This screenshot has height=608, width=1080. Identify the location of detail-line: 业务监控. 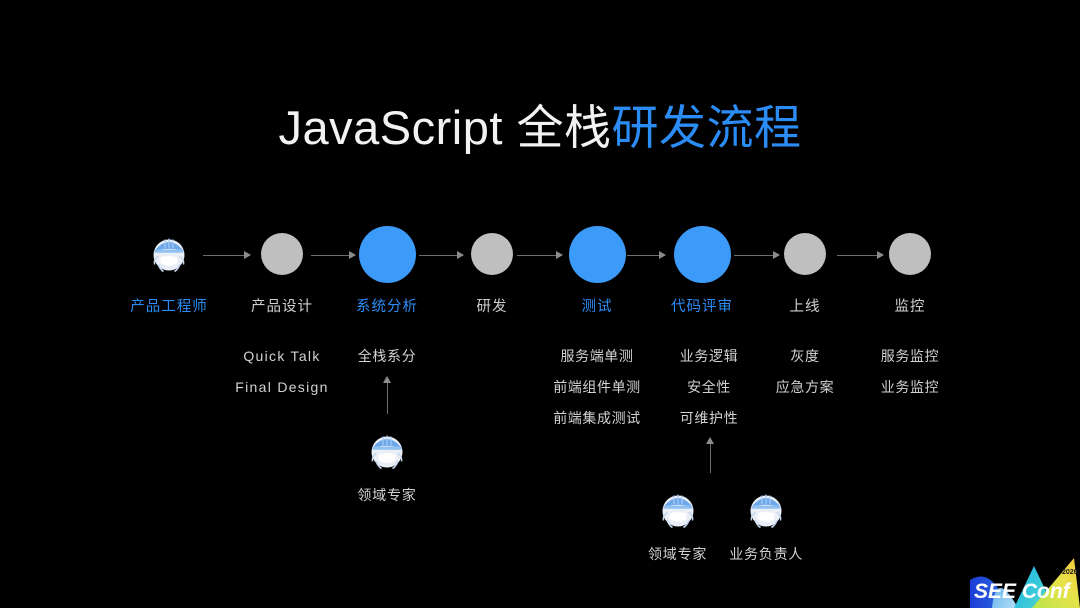
(910, 387).